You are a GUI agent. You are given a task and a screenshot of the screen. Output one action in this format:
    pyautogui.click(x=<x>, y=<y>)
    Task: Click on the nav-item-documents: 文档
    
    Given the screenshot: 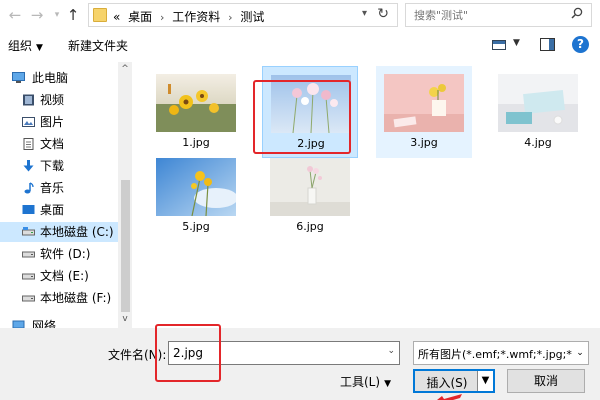 What is the action you would take?
    pyautogui.click(x=59, y=144)
    